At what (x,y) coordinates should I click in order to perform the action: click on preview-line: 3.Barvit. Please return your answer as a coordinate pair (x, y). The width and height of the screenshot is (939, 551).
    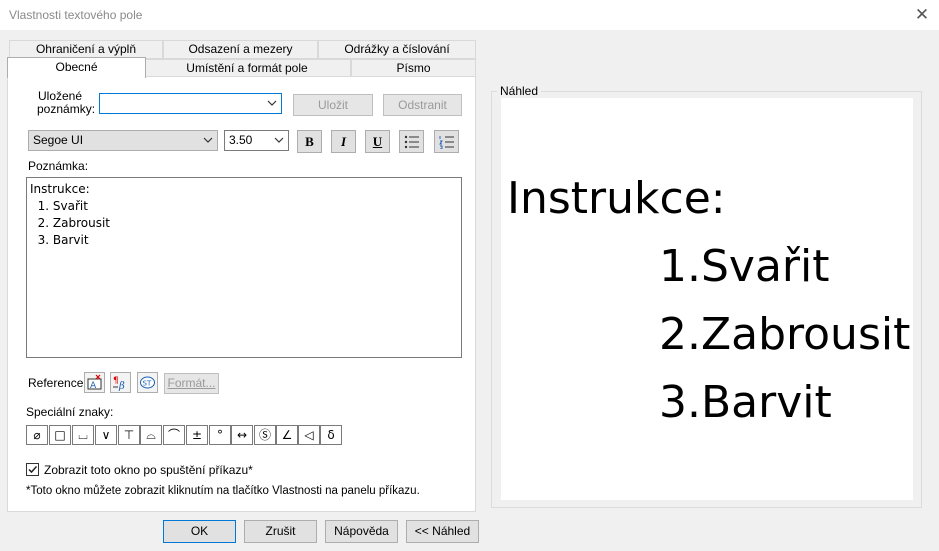
    Looking at the image, I should click on (745, 402).